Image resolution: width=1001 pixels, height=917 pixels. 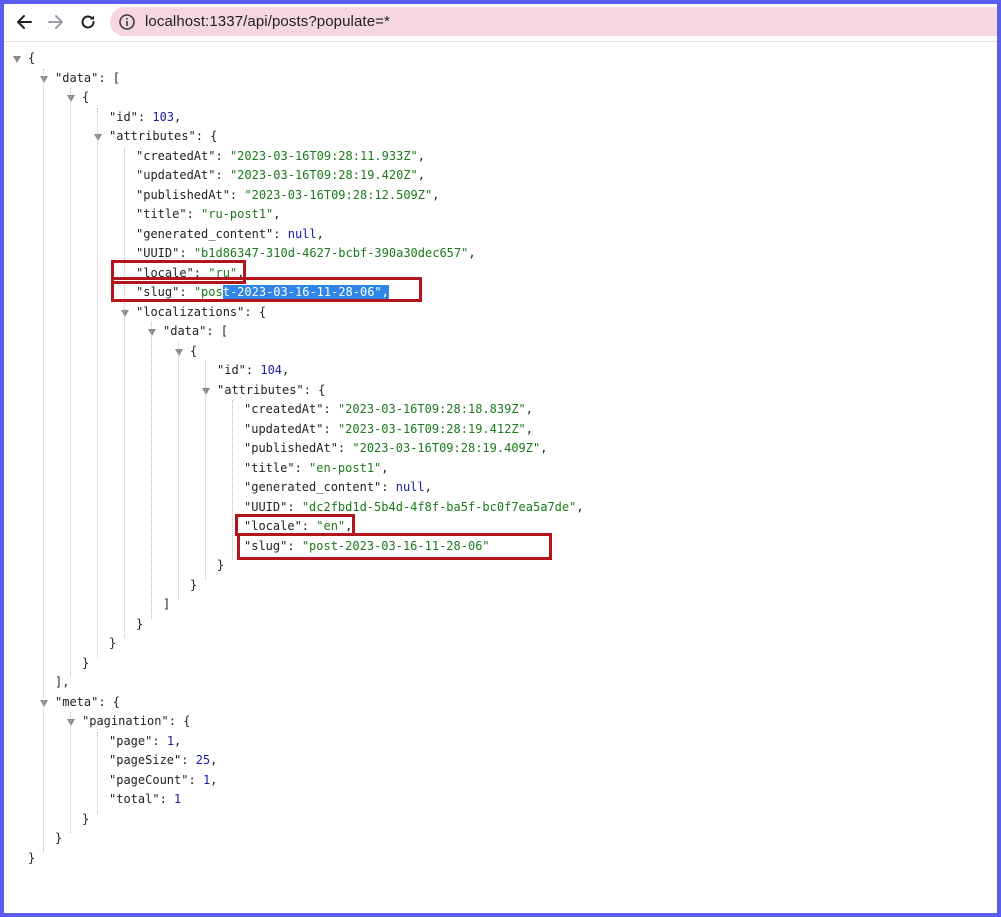 I want to click on json-line-localizations: "localizations": {, so click(x=201, y=312).